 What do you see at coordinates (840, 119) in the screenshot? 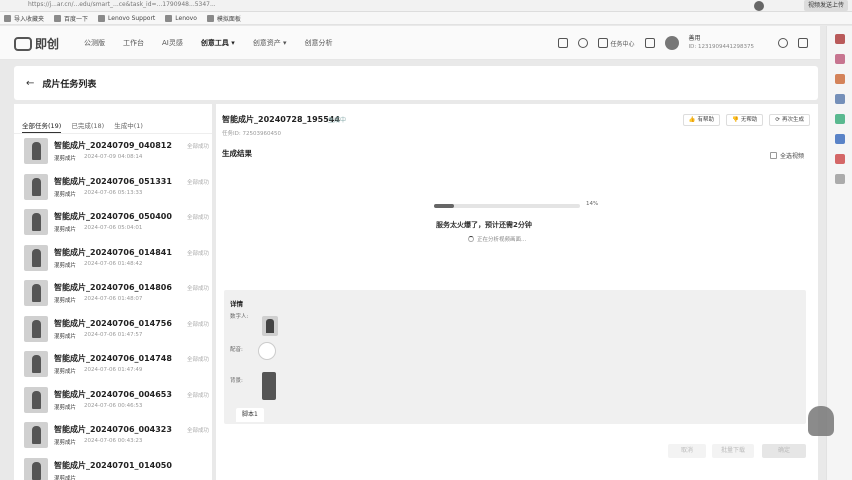
I see `games-icon` at bounding box center [840, 119].